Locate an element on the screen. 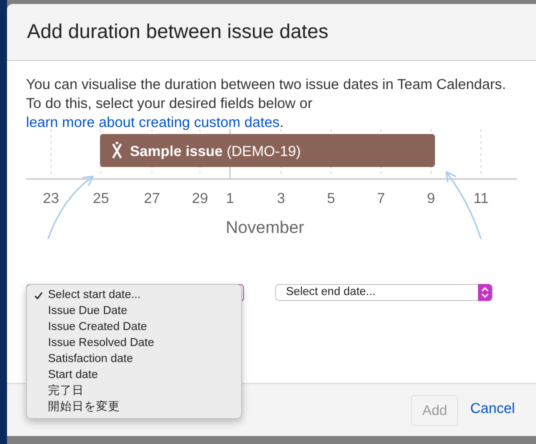  axis-label: 5 is located at coordinates (331, 199).